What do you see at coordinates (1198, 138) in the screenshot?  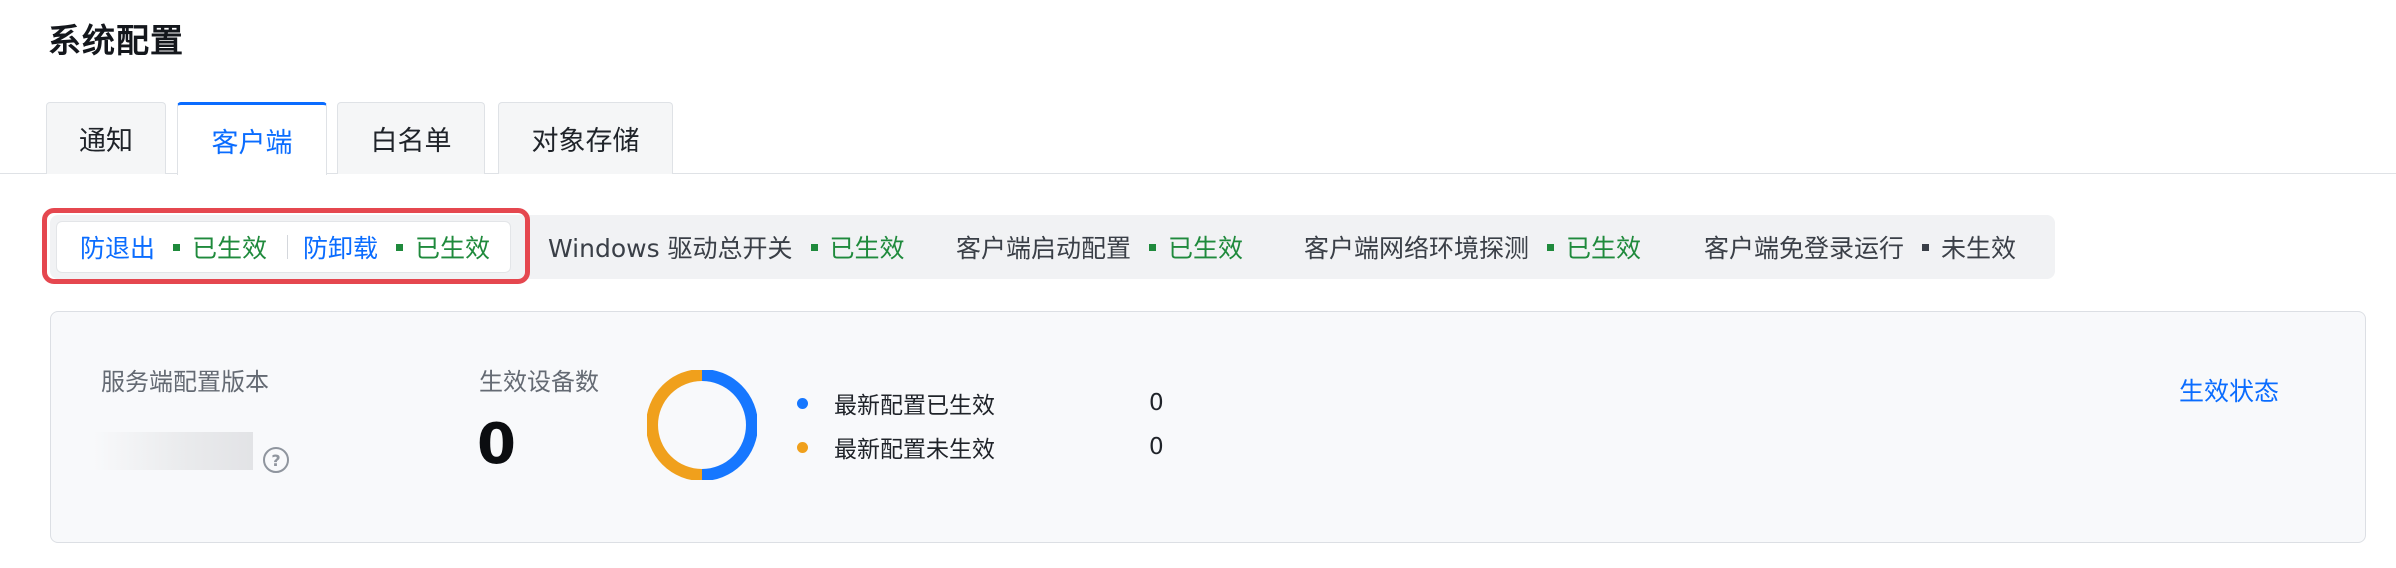 I see `tab-bar: 通知 客户端 白名单 对象存储` at bounding box center [1198, 138].